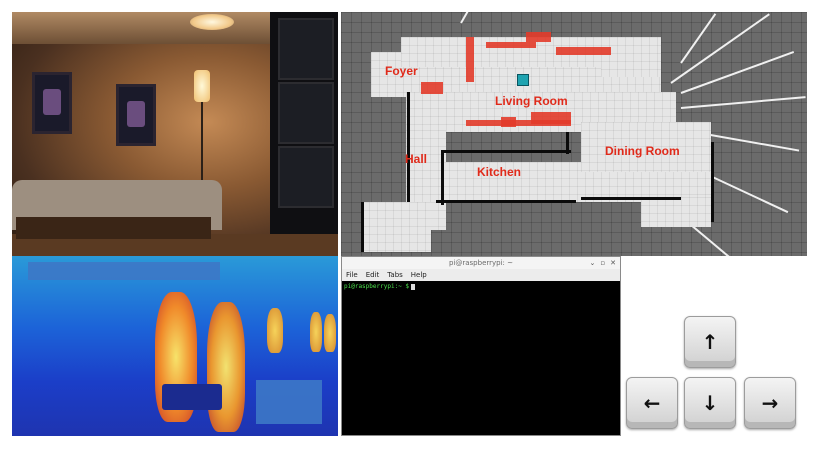 This screenshot has width=826, height=453. I want to click on arrow-right-icon: →, so click(770, 403).